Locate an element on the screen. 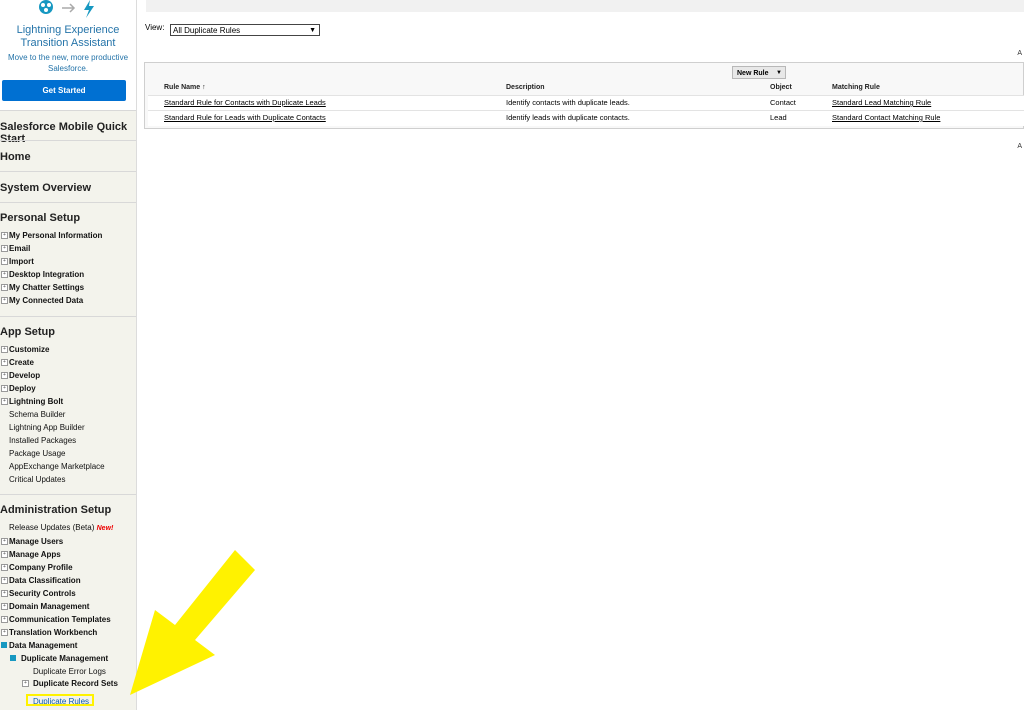 This screenshot has height=710, width=1024. section-admin-label: Administration Setup is located at coordinates (56, 510).